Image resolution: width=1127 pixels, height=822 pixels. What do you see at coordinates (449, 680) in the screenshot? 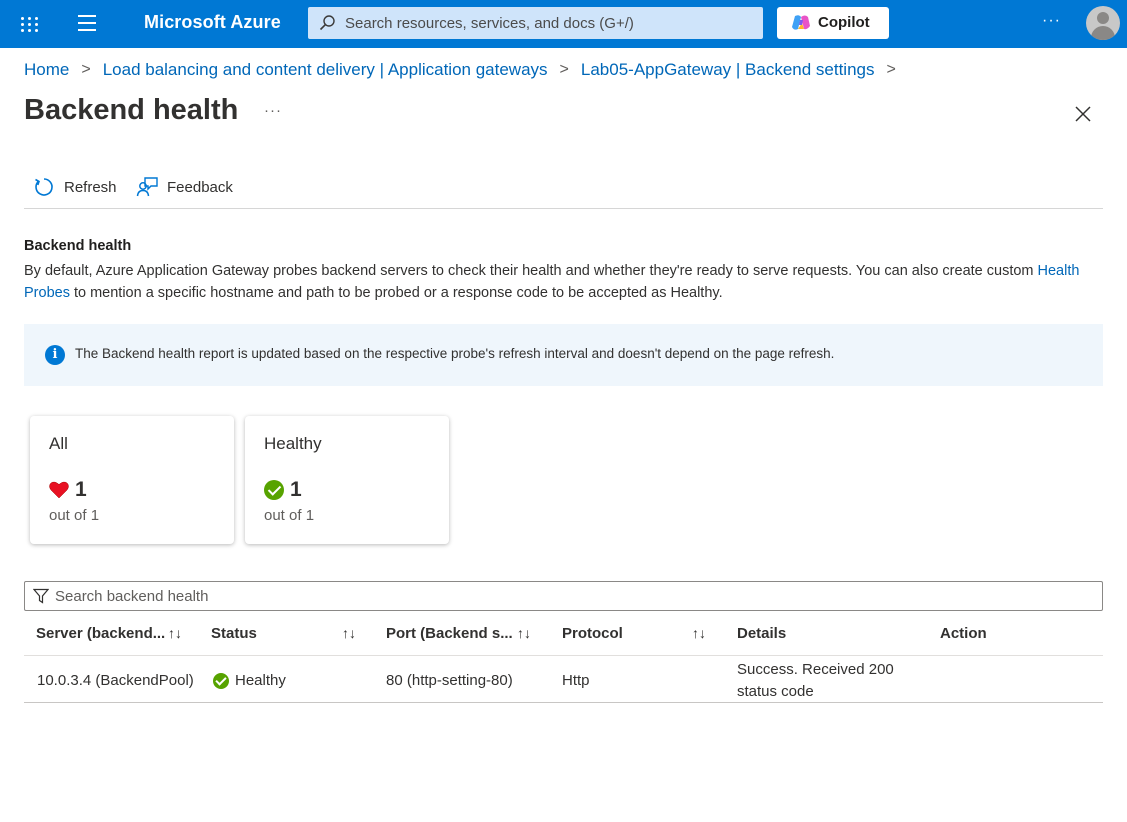
I see `cell-port: 80 (http-setting-80)` at bounding box center [449, 680].